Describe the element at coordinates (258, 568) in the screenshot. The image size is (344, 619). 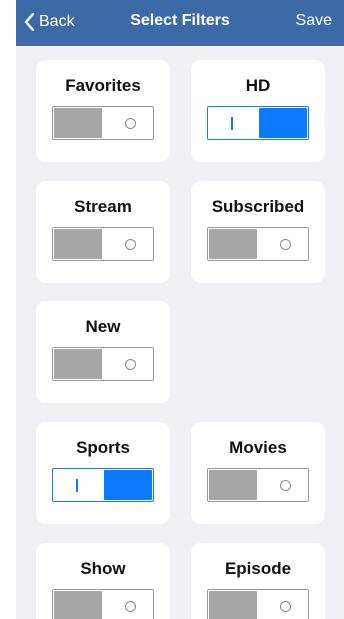
I see `filter-label: Episode` at that location.